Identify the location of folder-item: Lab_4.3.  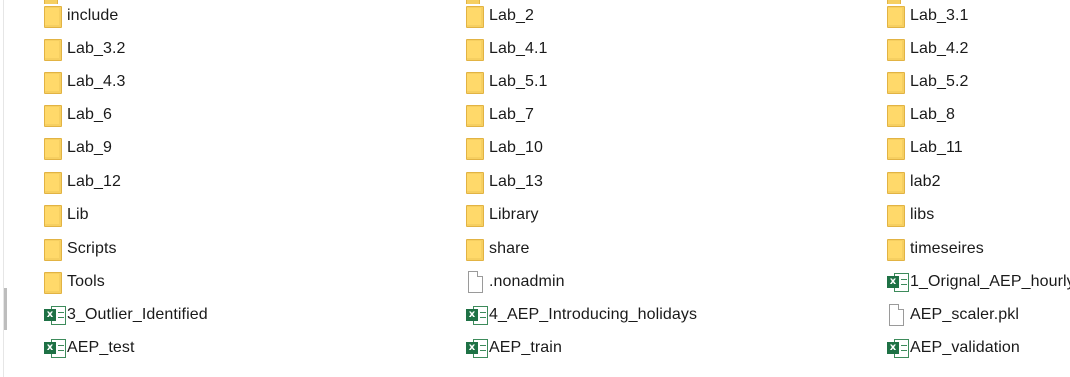
(85, 82).